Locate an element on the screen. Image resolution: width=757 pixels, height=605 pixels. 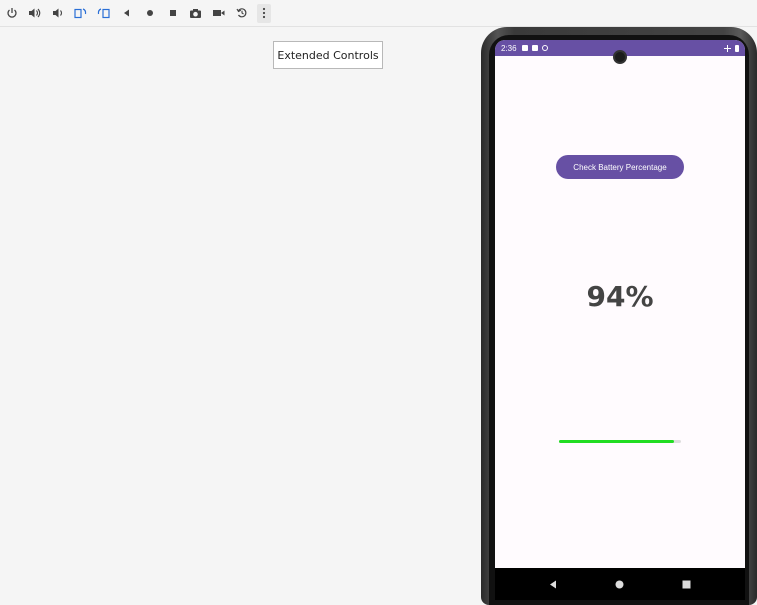
volume-up-icon is located at coordinates (34, 13).